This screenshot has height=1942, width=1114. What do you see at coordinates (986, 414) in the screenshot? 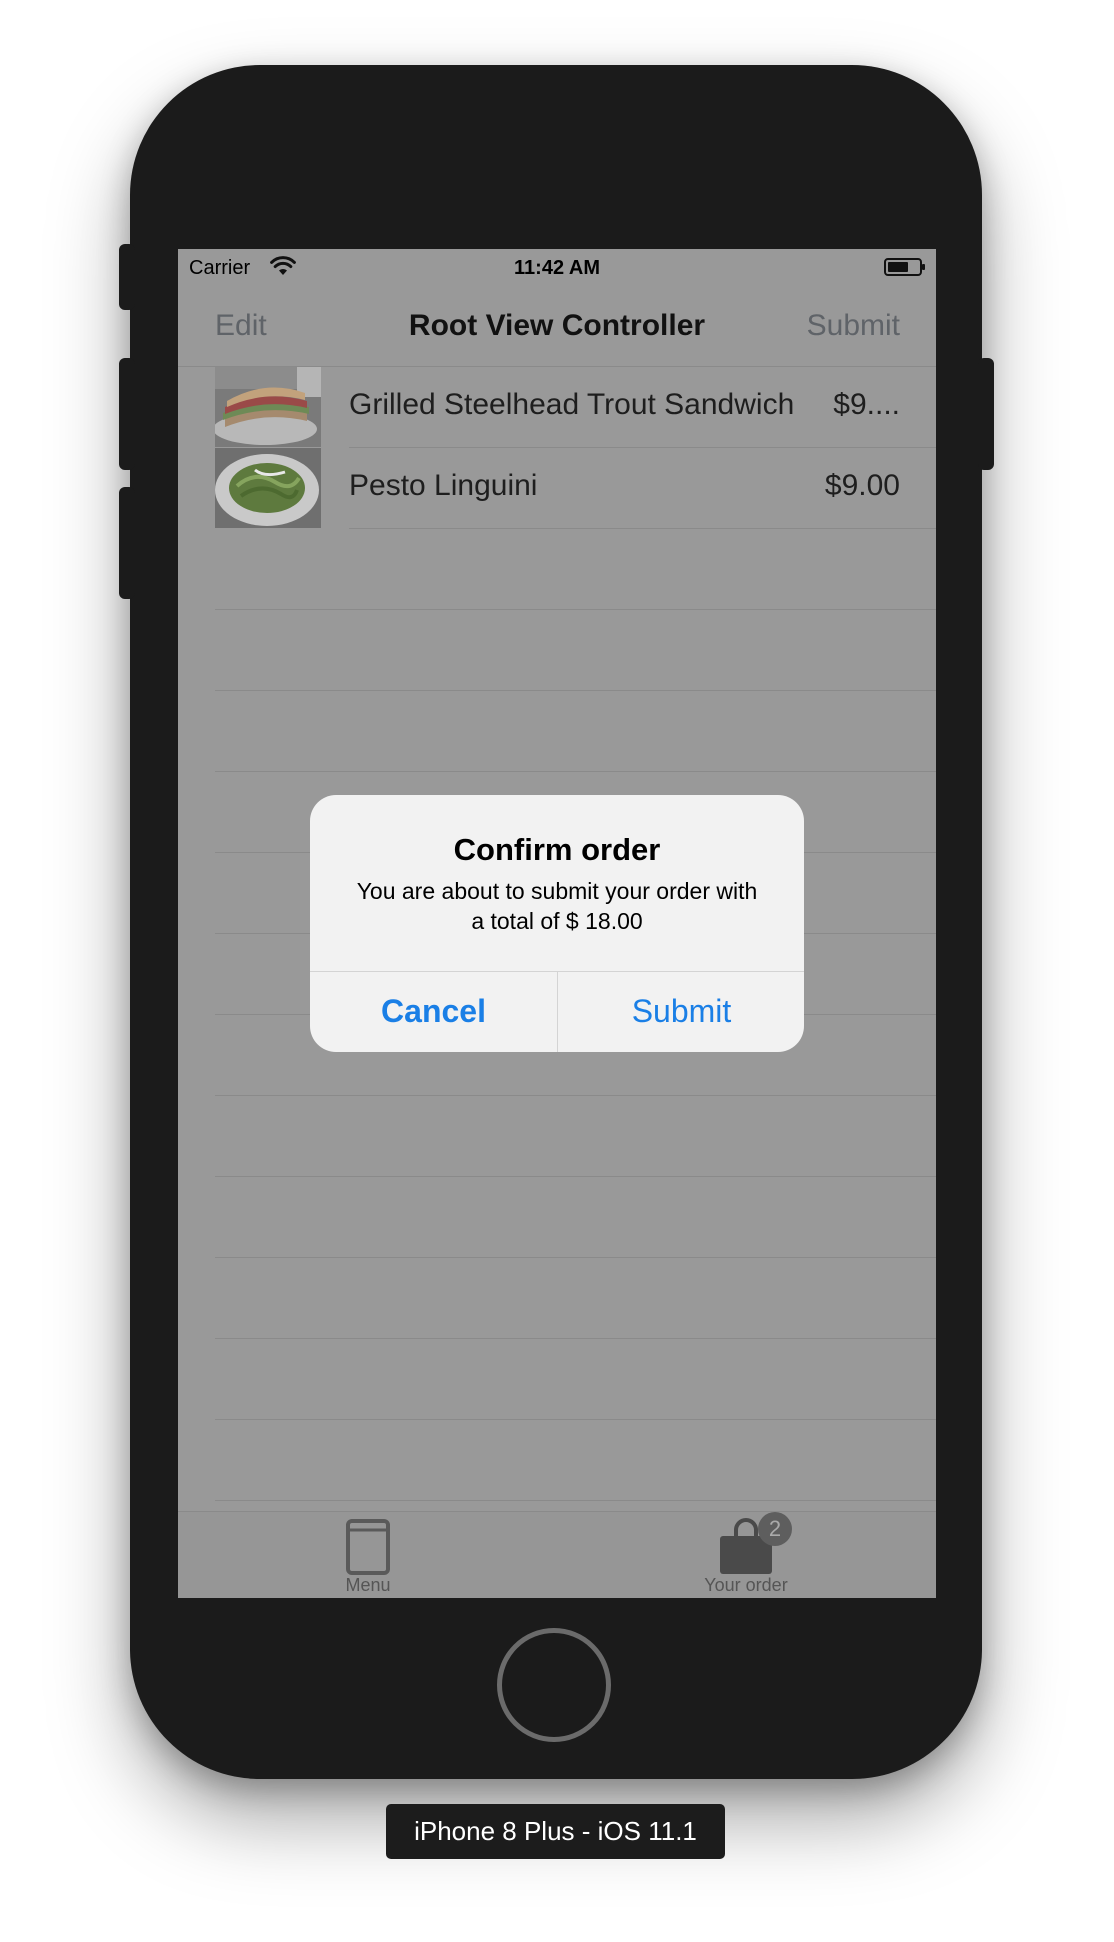
I see `power-button` at bounding box center [986, 414].